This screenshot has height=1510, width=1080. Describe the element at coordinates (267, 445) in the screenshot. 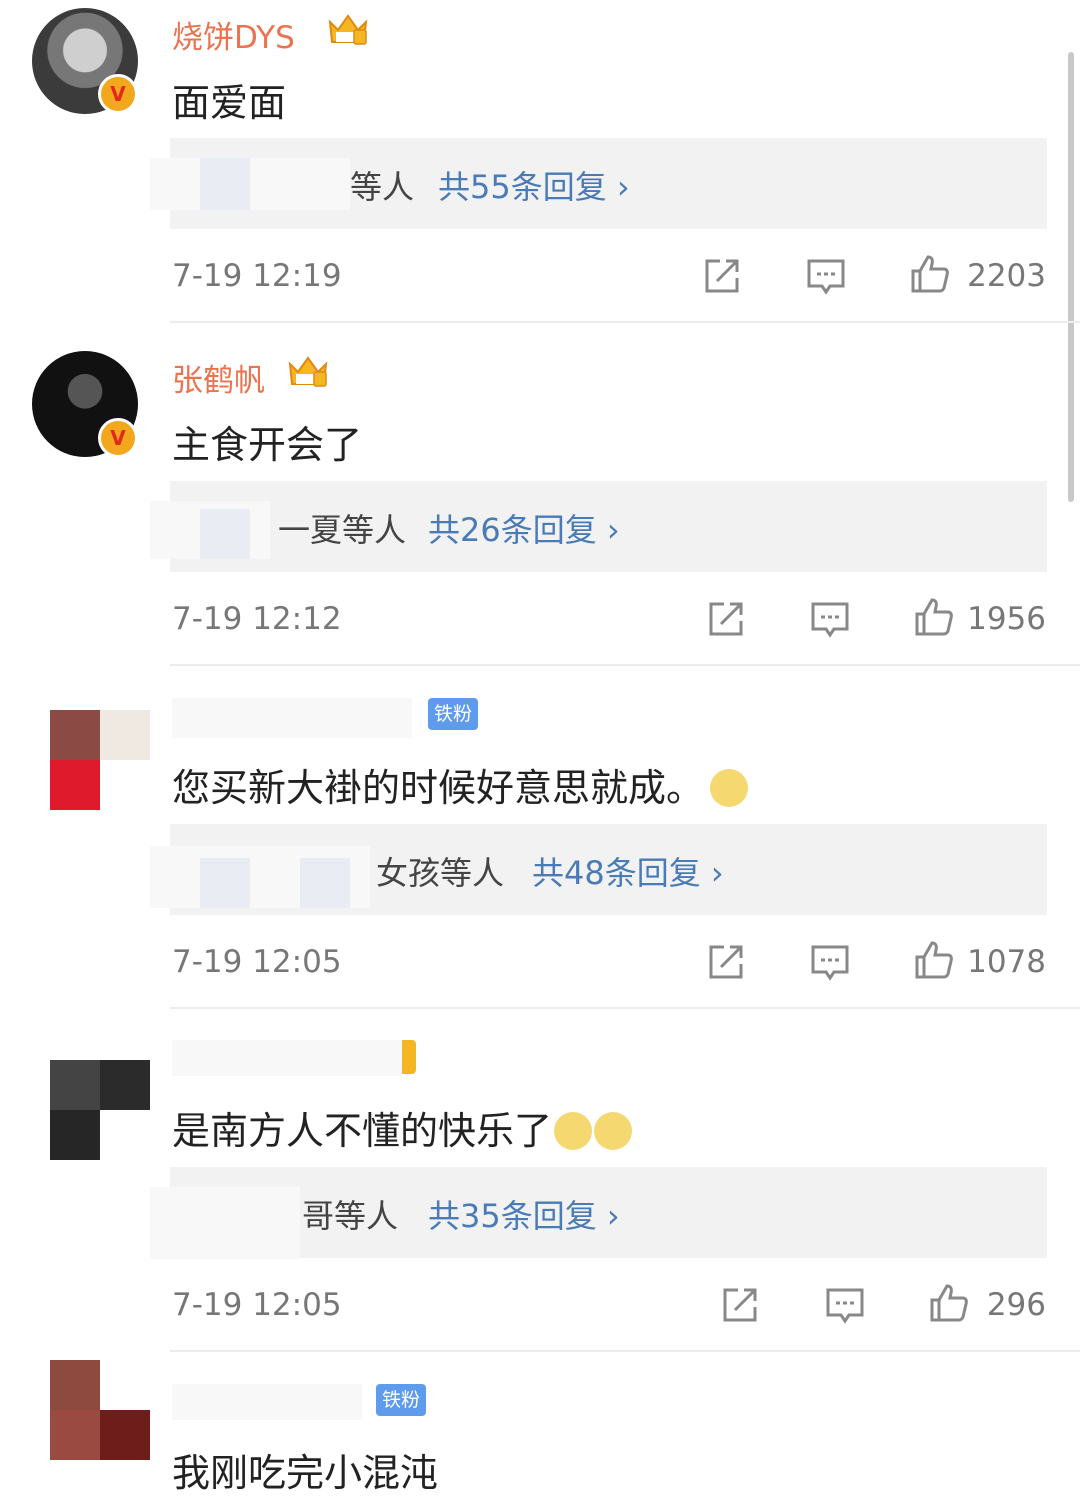

I see `comment-text: 主食开会了` at that location.